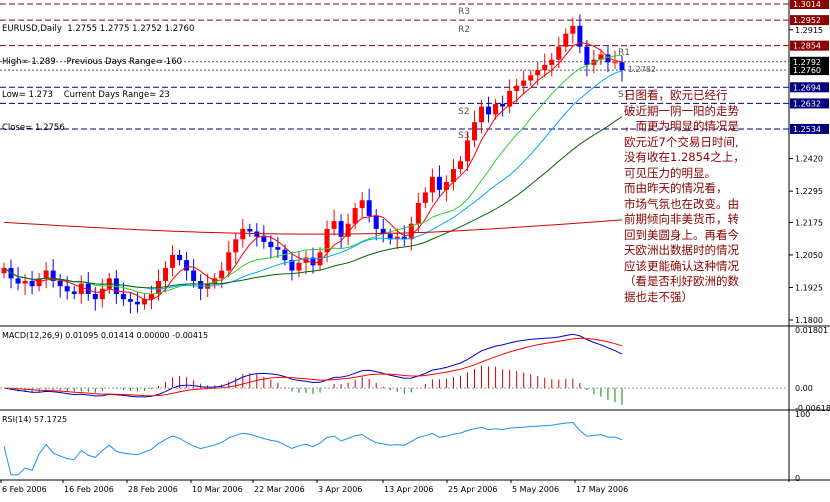 Image resolution: width=830 pixels, height=502 pixels. I want to click on comment-line: 应该更能确认这种情况, so click(681, 265).